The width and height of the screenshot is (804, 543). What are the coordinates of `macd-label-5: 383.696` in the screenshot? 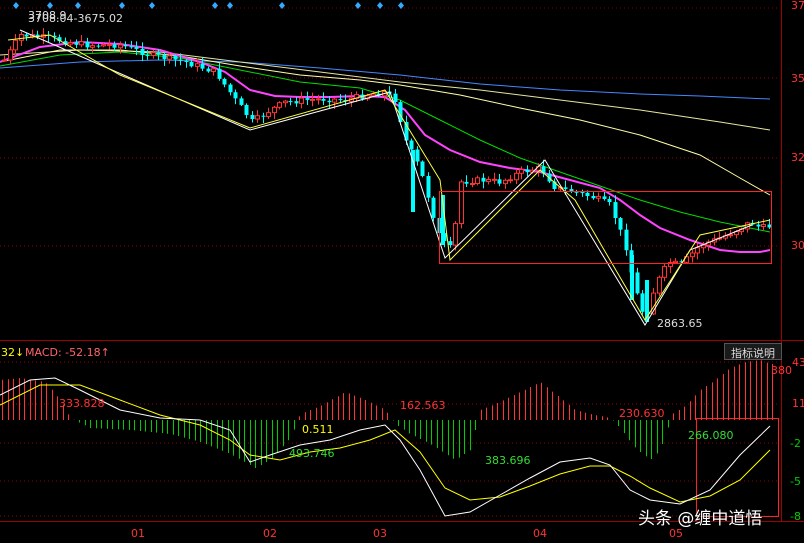 It's located at (508, 460).